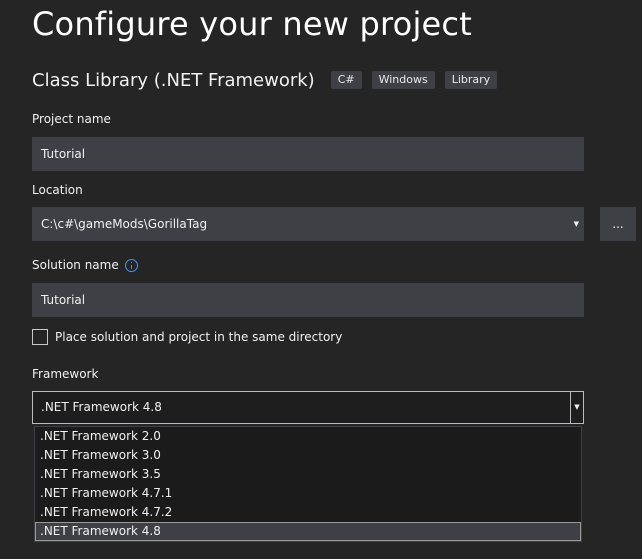 Image resolution: width=642 pixels, height=559 pixels. I want to click on solution-name-label-row: Solution name, so click(85, 265).